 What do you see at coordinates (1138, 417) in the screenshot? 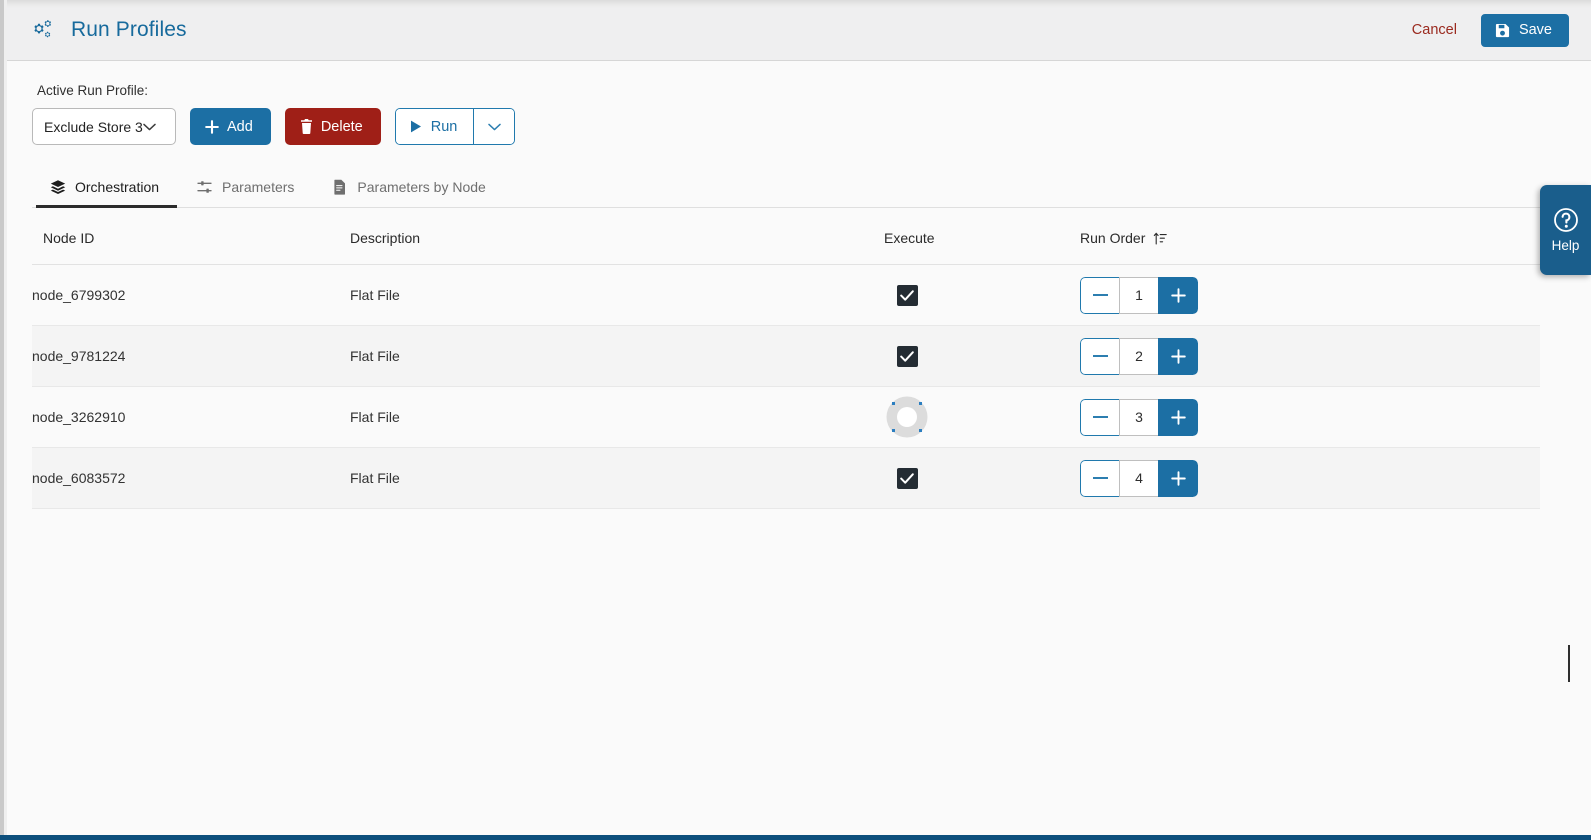
I see `run-order-value: 3` at bounding box center [1138, 417].